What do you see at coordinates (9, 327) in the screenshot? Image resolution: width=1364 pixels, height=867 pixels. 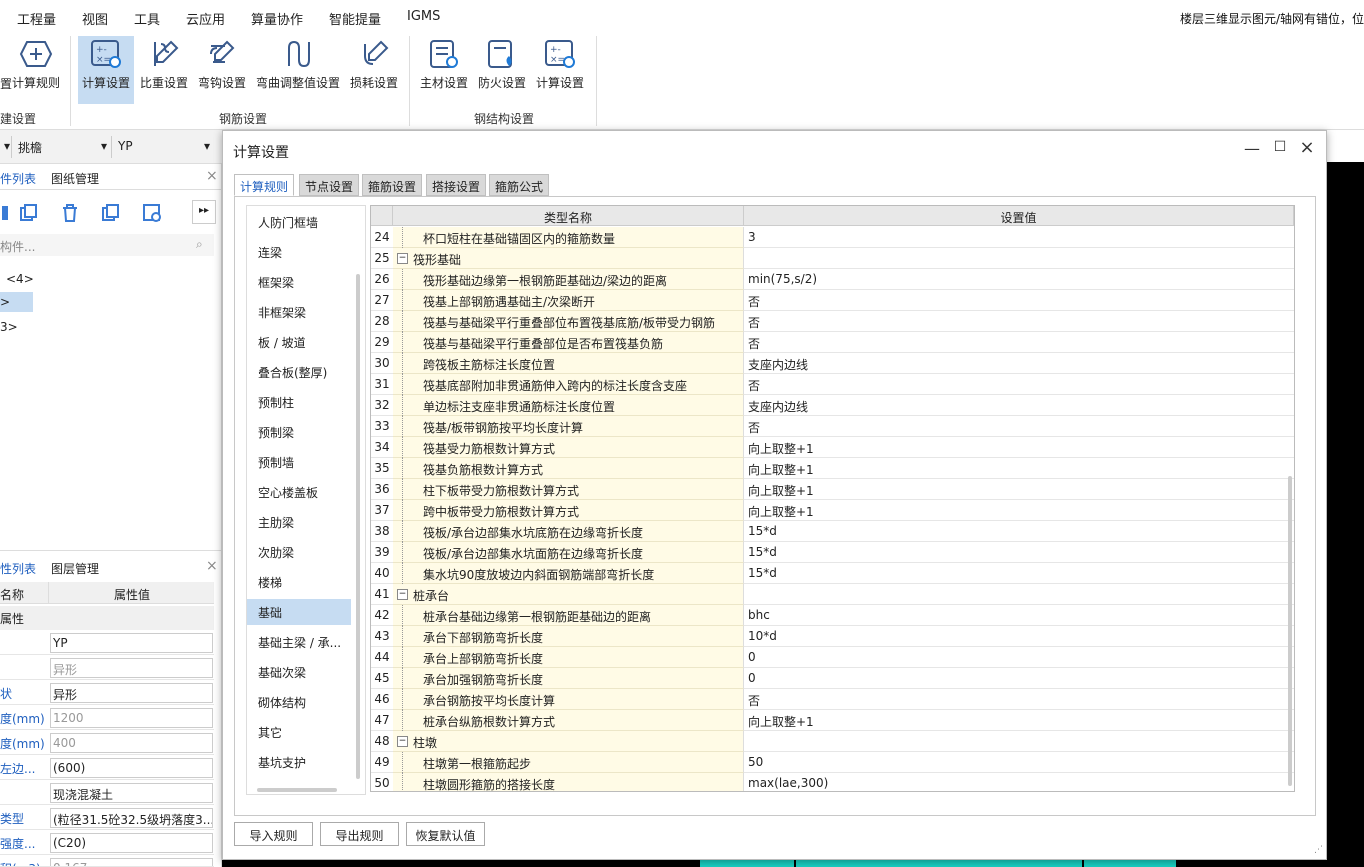 I see `tree-item: 3>` at bounding box center [9, 327].